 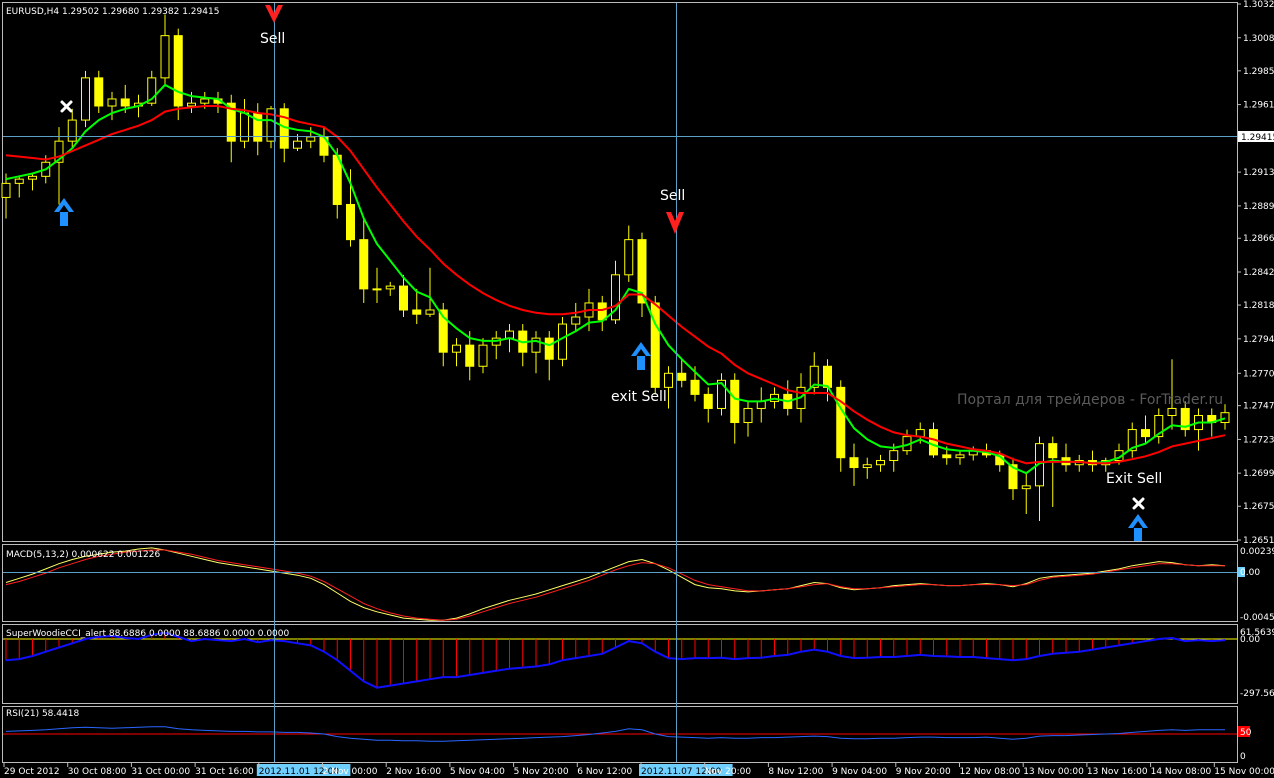 What do you see at coordinates (541, 772) in the screenshot?
I see `time-tick-label: 5 Nov 20:00` at bounding box center [541, 772].